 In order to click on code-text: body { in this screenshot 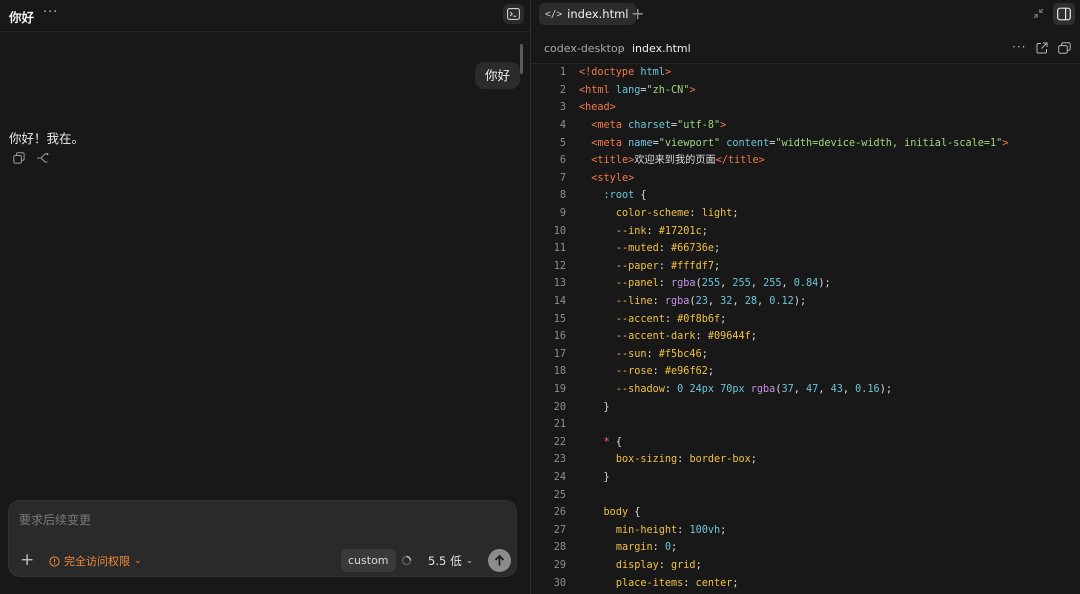, I will do `click(622, 513)`.